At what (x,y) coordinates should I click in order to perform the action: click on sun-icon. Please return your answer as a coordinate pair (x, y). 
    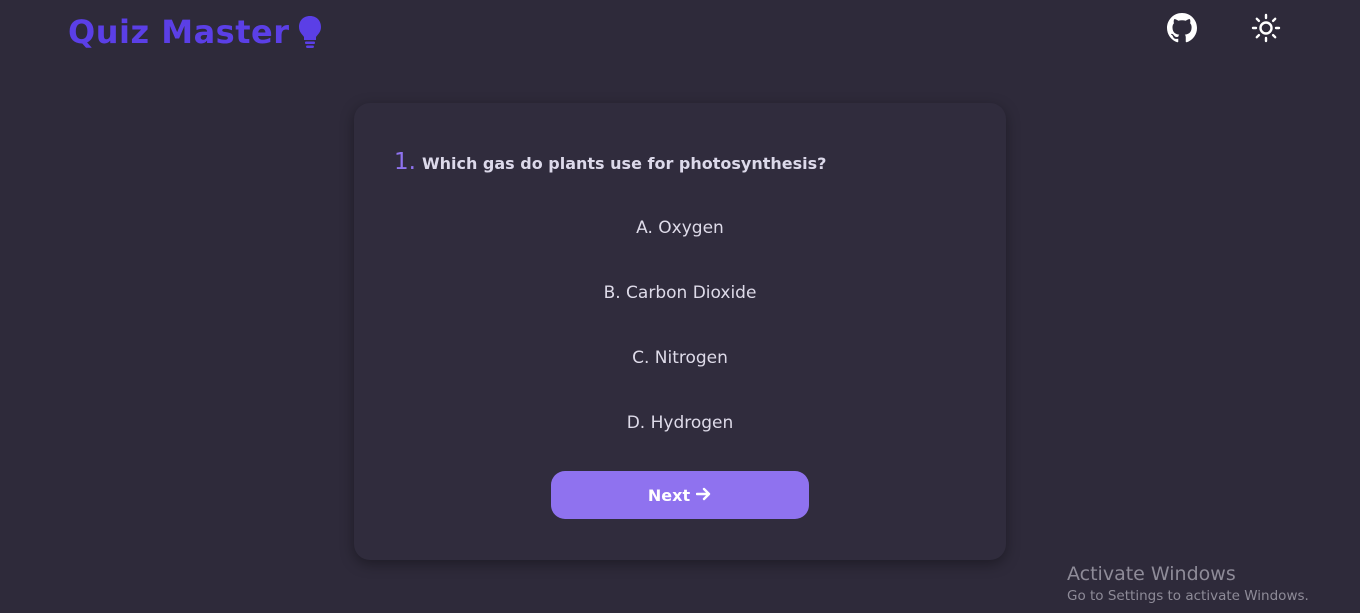
    Looking at the image, I should click on (1266, 28).